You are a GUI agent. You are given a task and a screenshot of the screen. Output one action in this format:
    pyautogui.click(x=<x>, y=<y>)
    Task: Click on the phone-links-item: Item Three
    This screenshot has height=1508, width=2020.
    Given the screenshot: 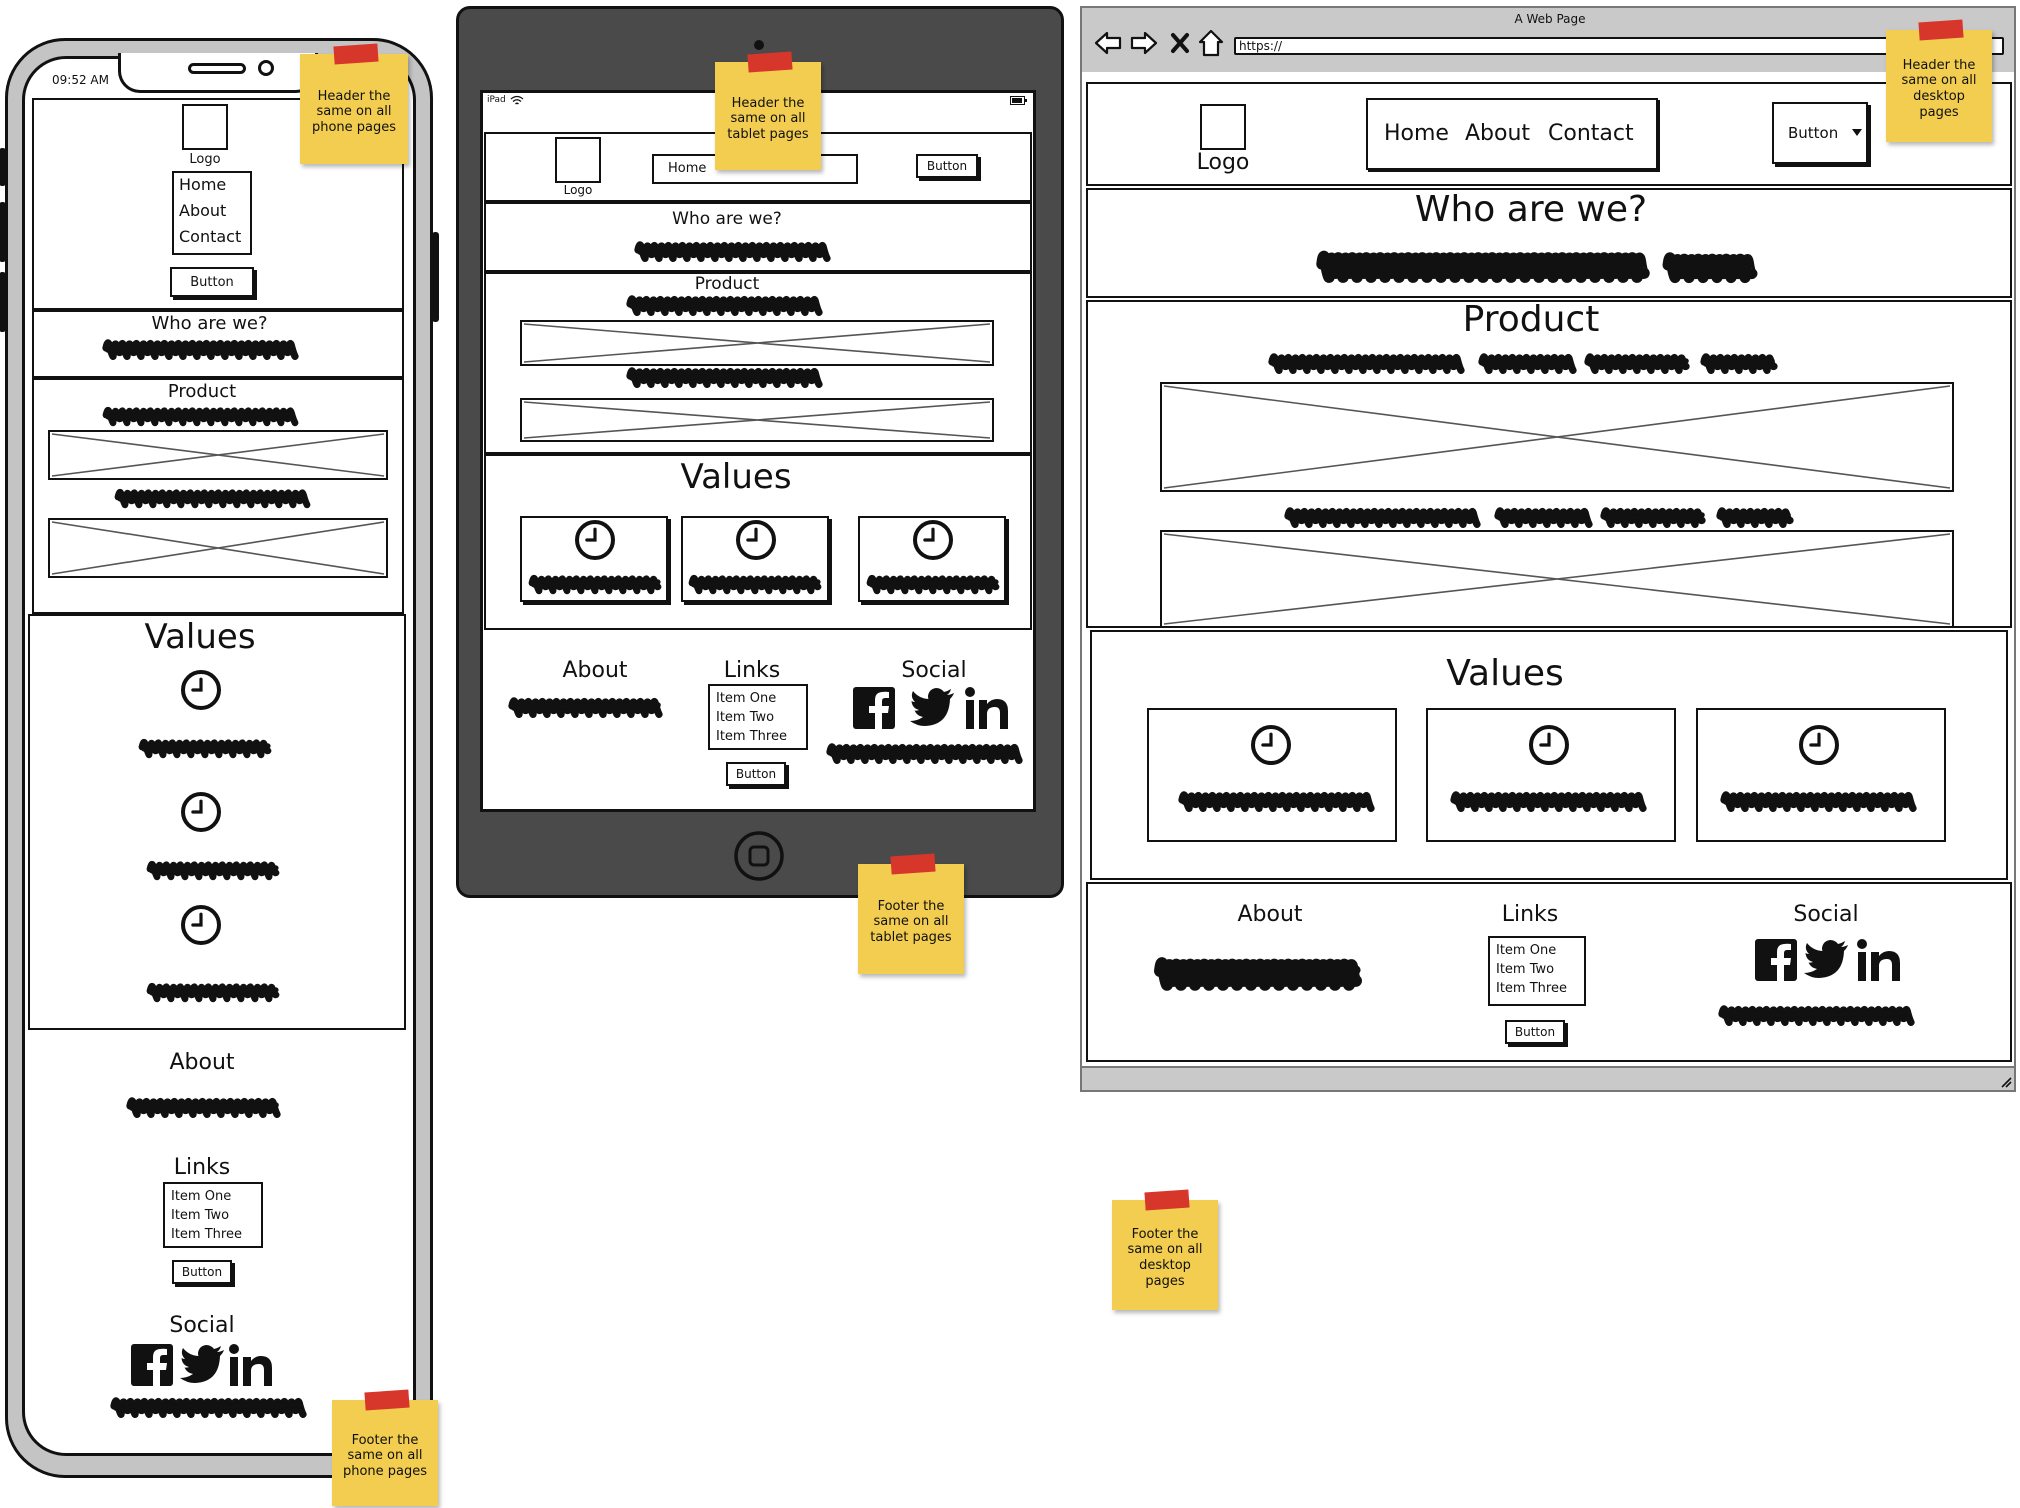 What is the action you would take?
    pyautogui.click(x=213, y=1235)
    